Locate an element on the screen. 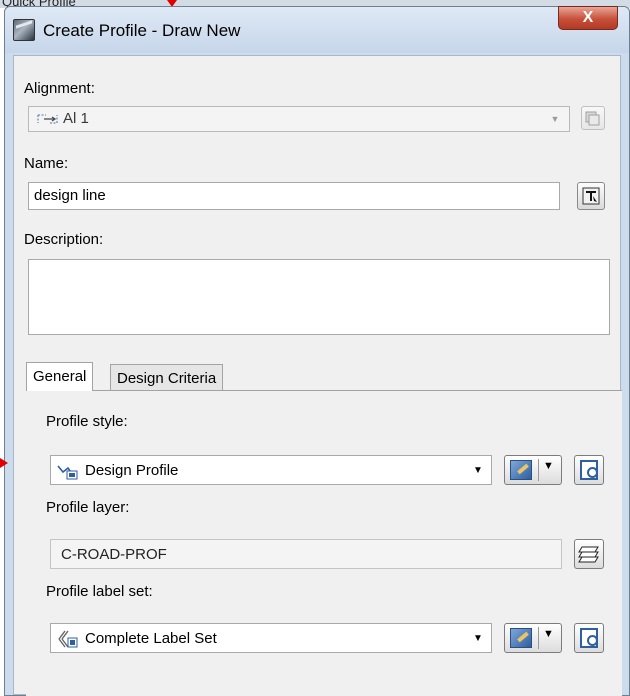  annotation-arrow-right-icon is located at coordinates (4, 463).